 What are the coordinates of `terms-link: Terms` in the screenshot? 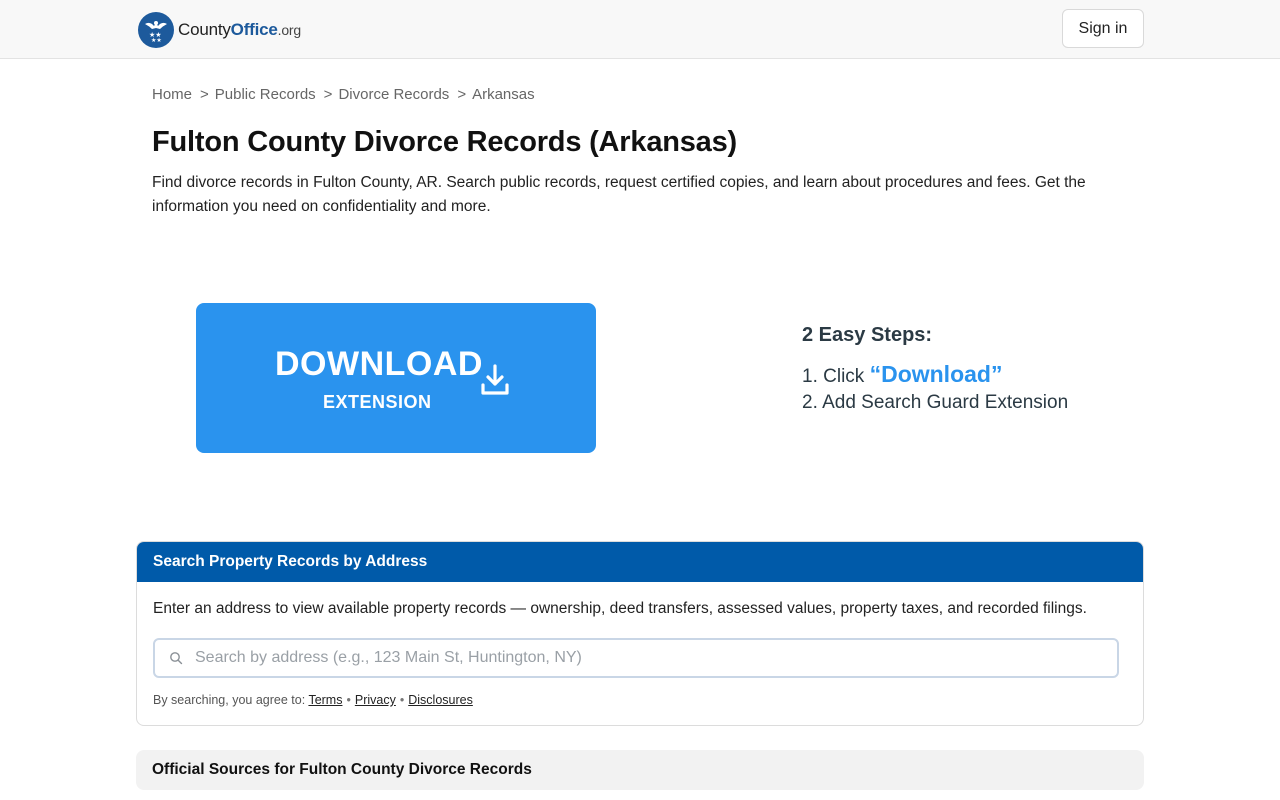 It's located at (325, 700).